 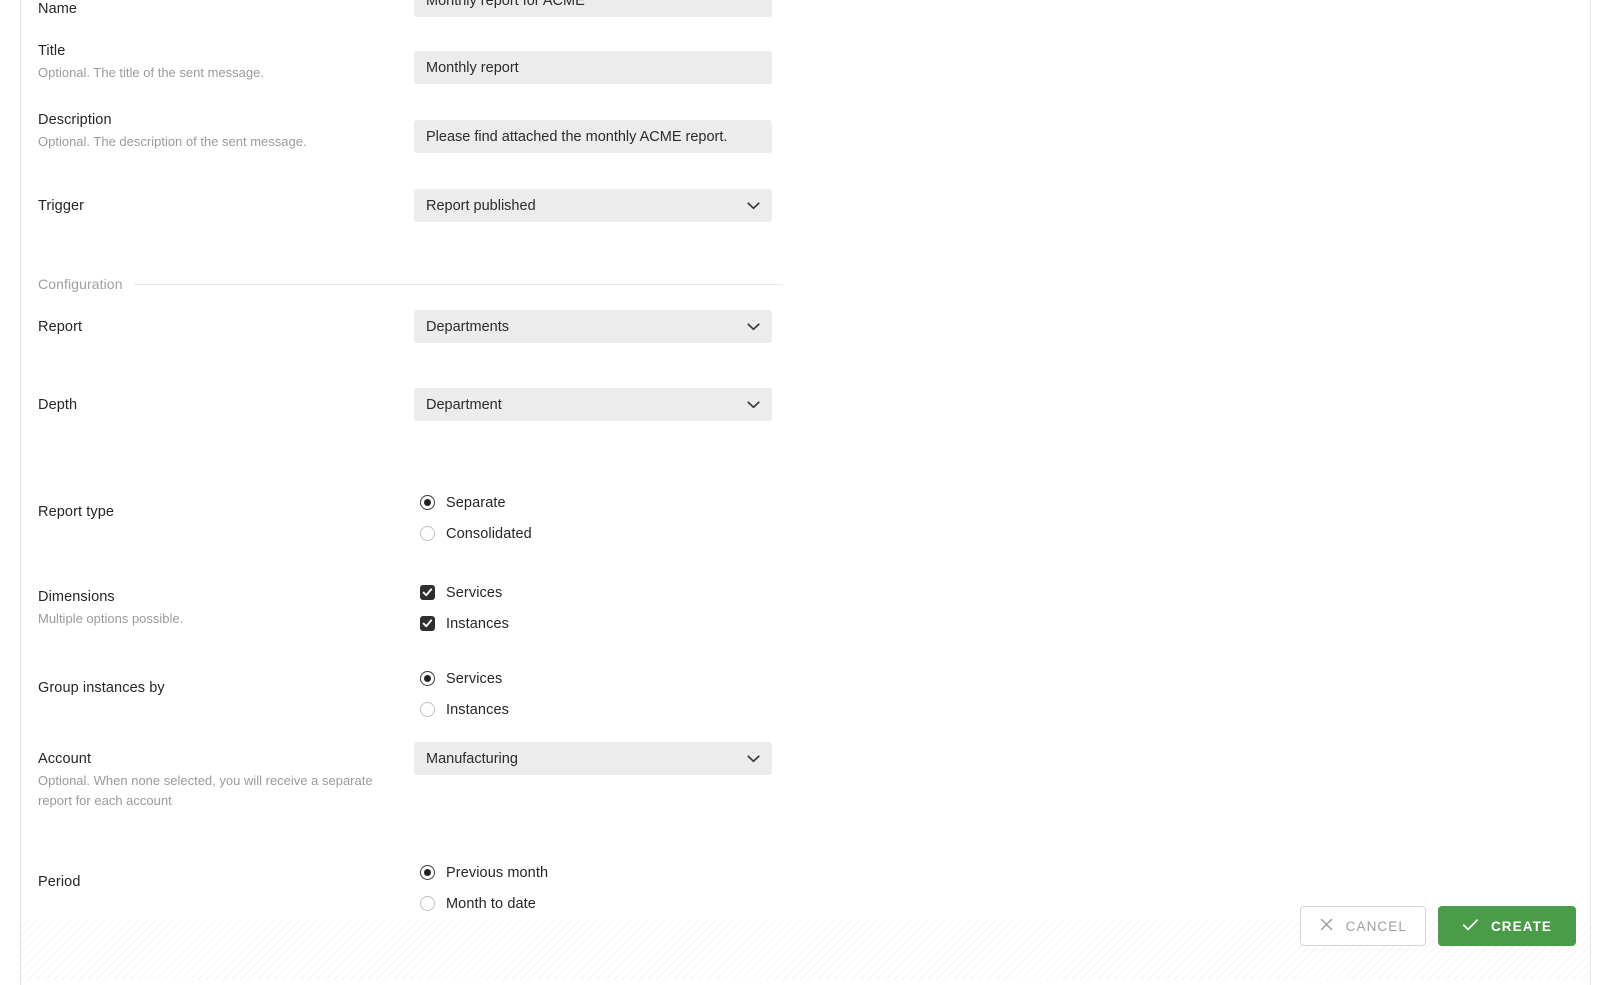 I want to click on report-type-label: Report type, so click(x=76, y=512).